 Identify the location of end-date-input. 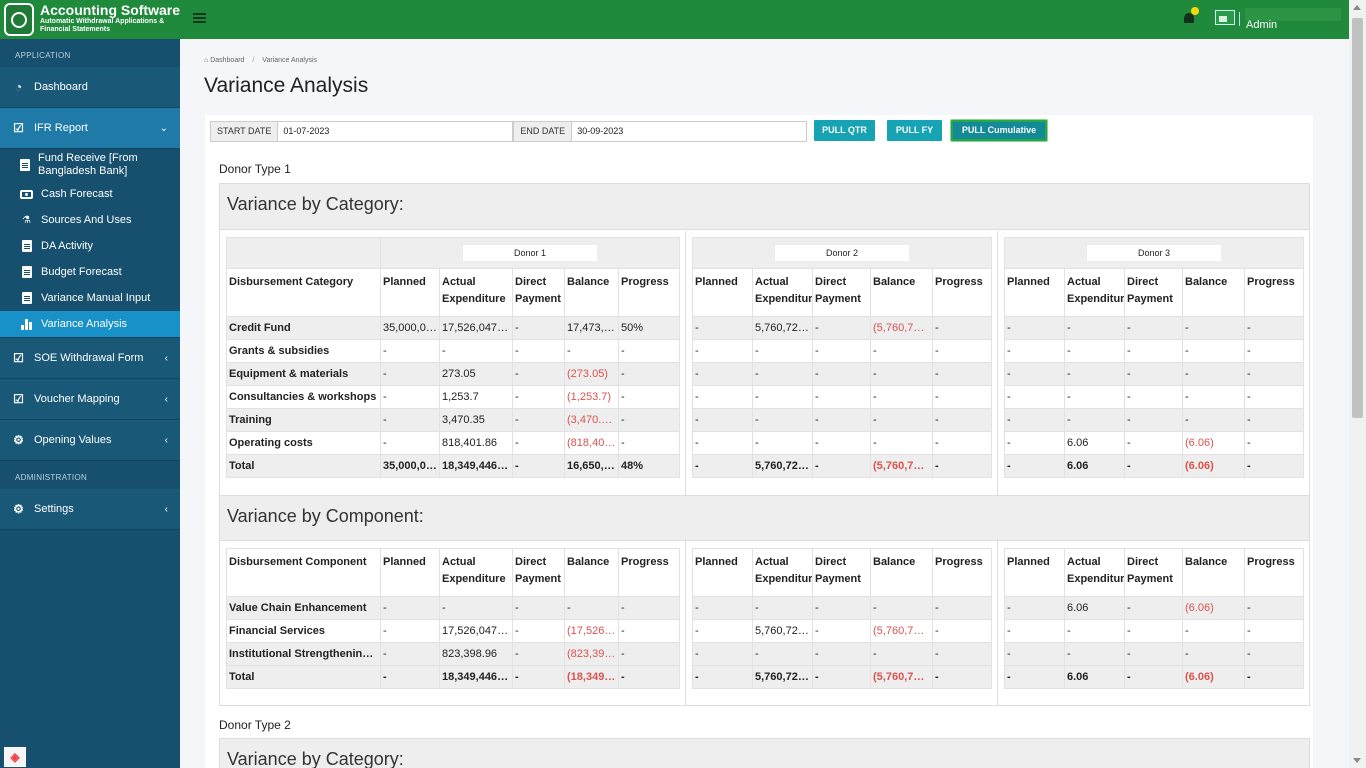
(690, 131).